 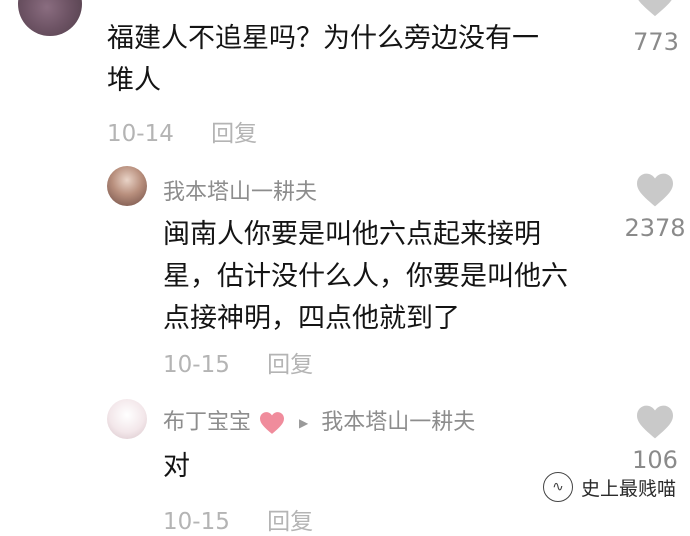 What do you see at coordinates (240, 190) in the screenshot?
I see `username: 我本塔山一耕夫` at bounding box center [240, 190].